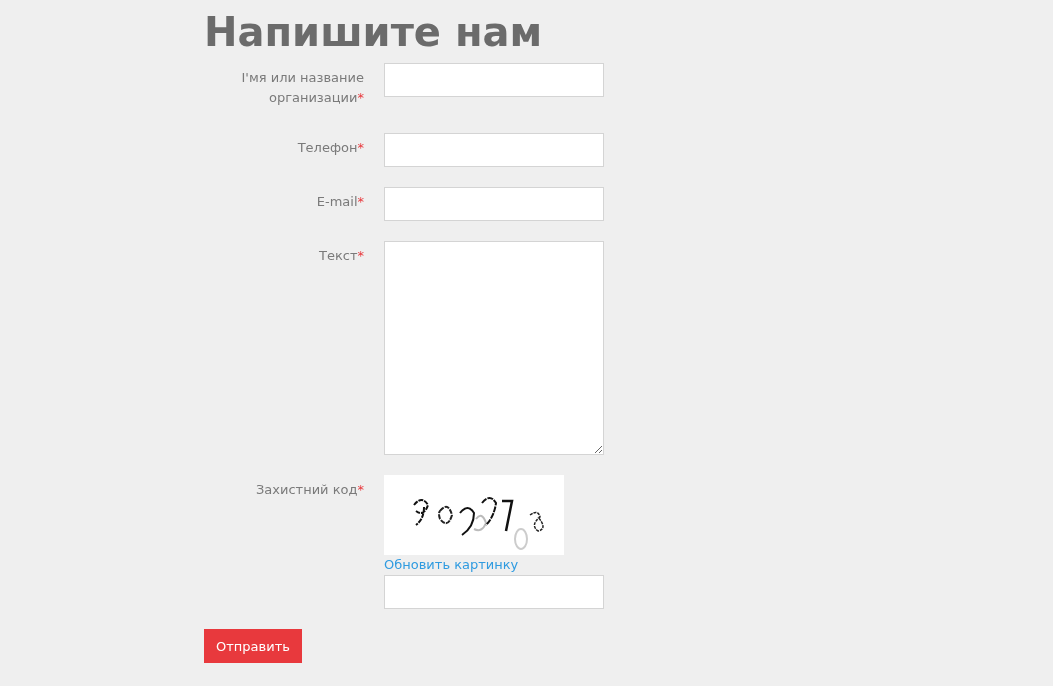 This screenshot has height=686, width=1053. I want to click on submit-button: Отправить, so click(253, 646).